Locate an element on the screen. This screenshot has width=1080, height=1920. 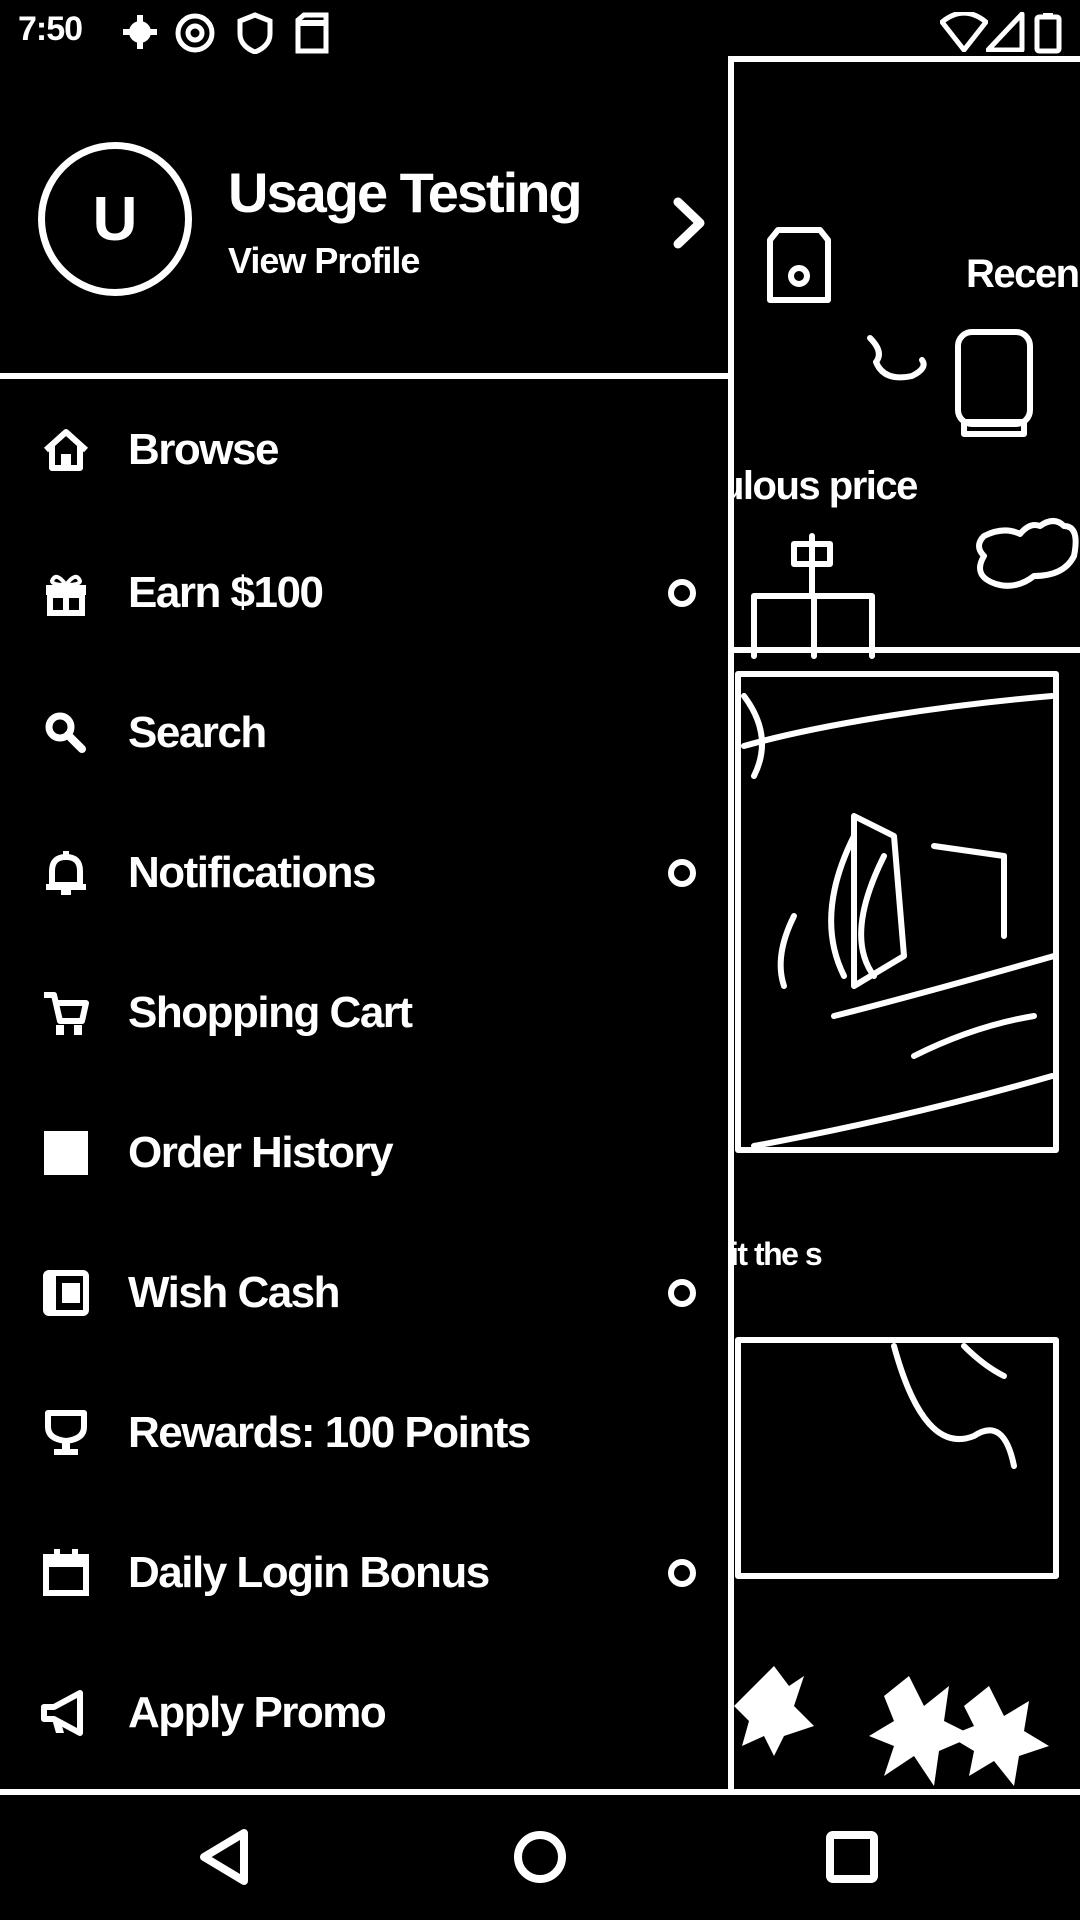
megaphone-icon is located at coordinates (62, 1713).